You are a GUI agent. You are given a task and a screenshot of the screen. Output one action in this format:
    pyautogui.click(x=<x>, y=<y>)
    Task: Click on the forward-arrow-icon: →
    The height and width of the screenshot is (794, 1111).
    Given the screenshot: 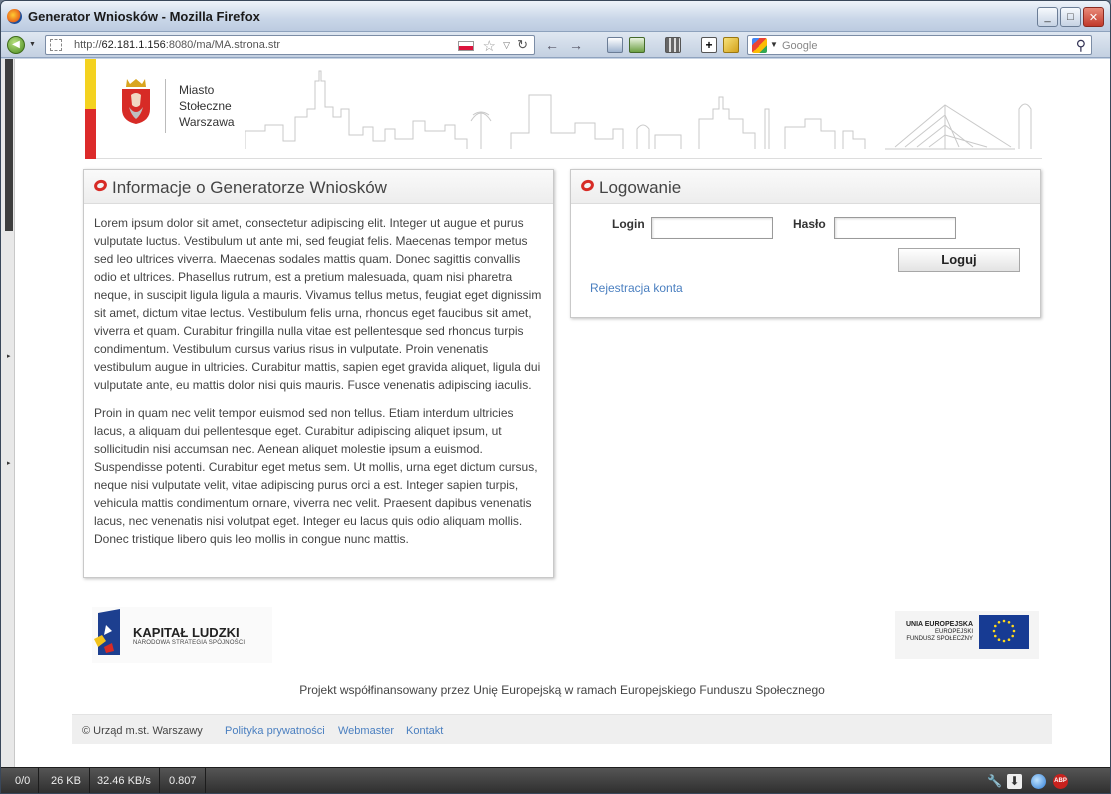 What is the action you would take?
    pyautogui.click(x=576, y=45)
    